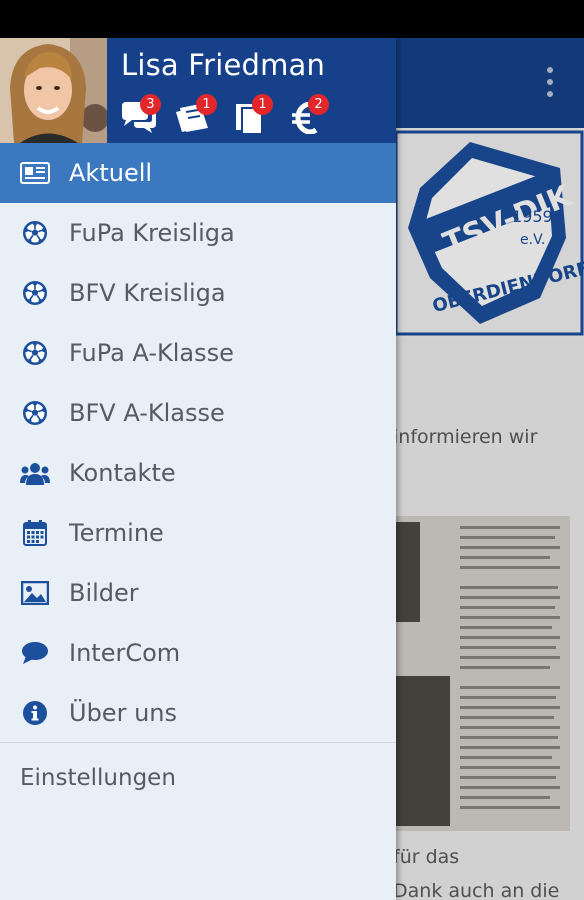  What do you see at coordinates (198, 653) in the screenshot?
I see `nav-item-intercom: InterCom` at bounding box center [198, 653].